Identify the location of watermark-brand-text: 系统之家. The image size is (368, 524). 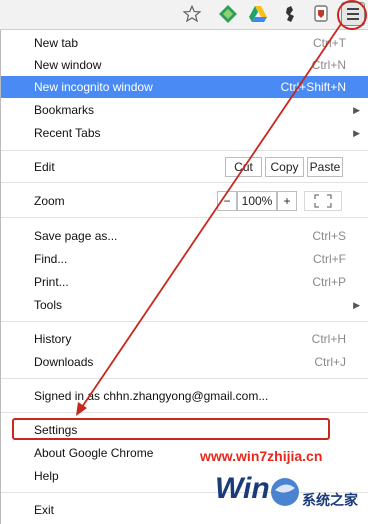
(330, 500).